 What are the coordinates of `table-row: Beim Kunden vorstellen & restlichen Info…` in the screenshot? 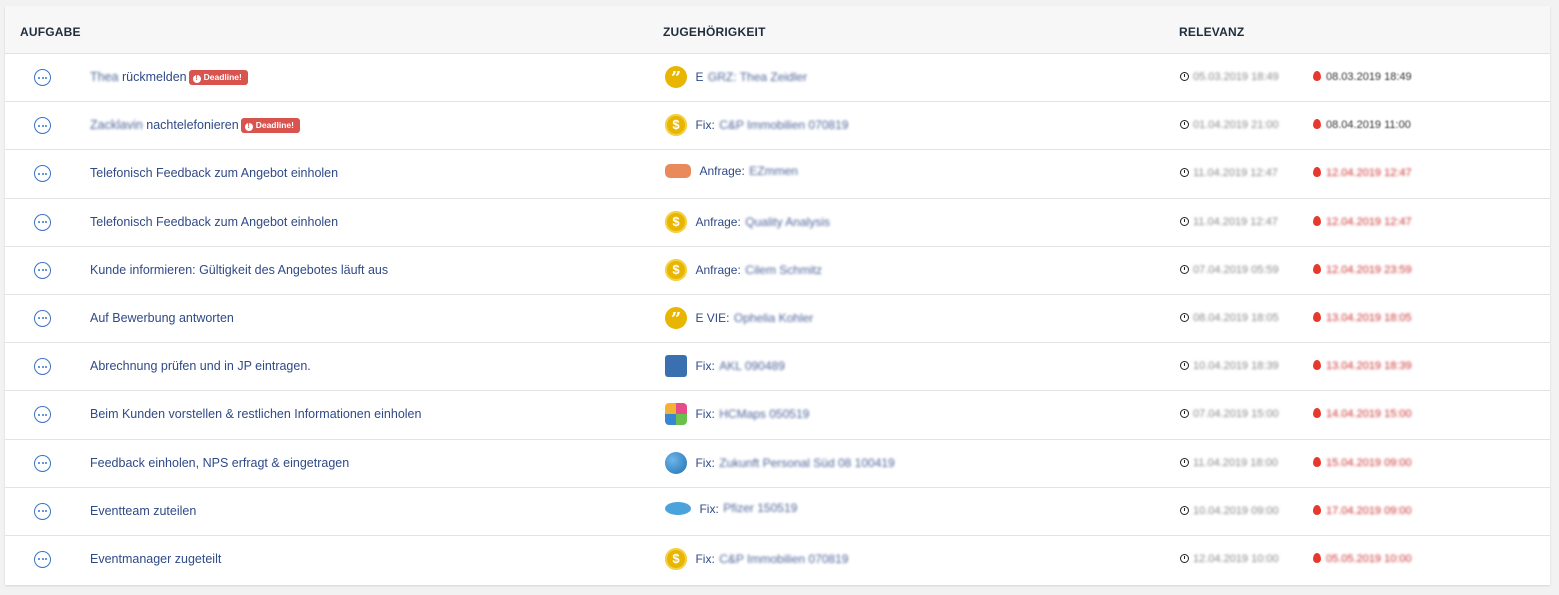 It's located at (777, 415).